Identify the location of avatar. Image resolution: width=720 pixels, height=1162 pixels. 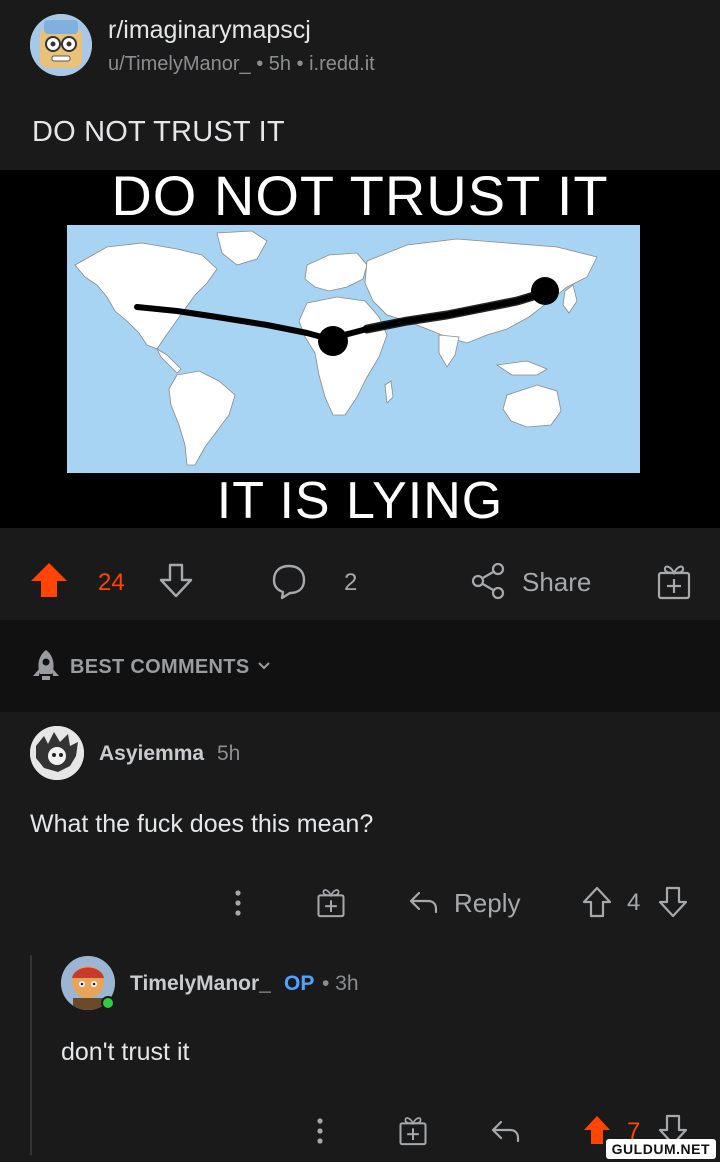
(57, 753).